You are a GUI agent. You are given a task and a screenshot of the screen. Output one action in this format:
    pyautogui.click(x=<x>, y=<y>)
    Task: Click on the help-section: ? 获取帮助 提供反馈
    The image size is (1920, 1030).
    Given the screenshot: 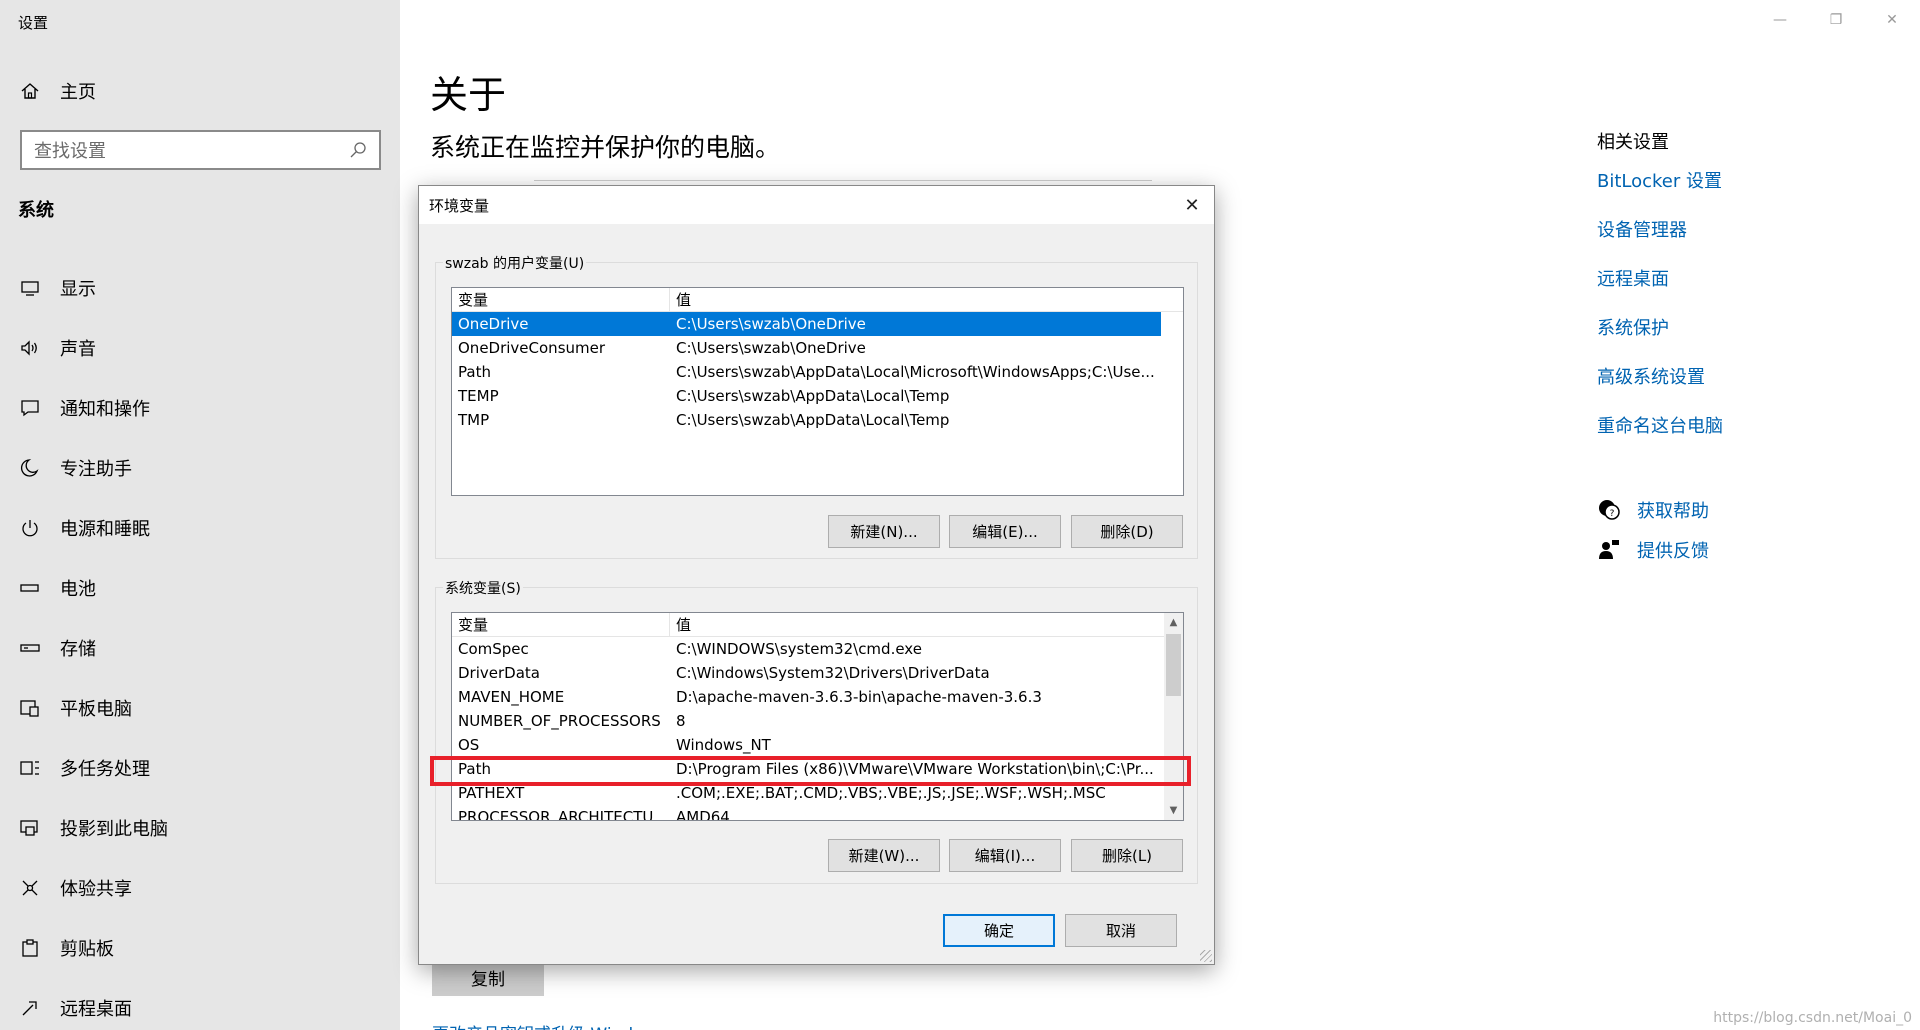 What is the action you would take?
    pyautogui.click(x=1653, y=530)
    